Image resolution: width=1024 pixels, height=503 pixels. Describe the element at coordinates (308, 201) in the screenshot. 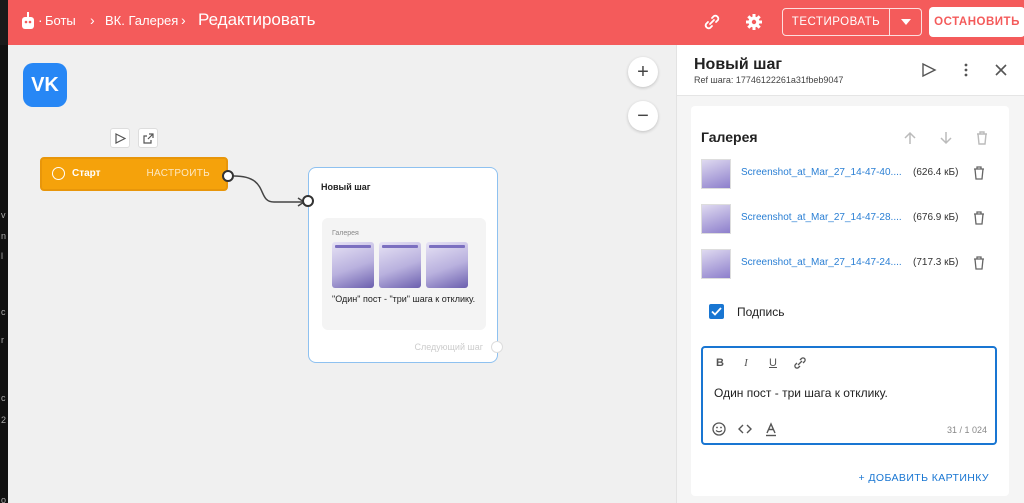

I see `step-input-connector` at that location.